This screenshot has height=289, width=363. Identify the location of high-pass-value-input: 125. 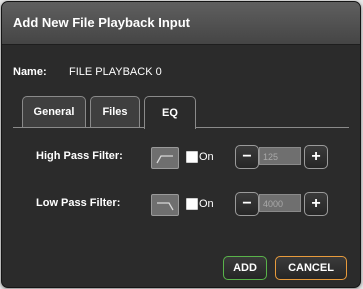
(280, 156).